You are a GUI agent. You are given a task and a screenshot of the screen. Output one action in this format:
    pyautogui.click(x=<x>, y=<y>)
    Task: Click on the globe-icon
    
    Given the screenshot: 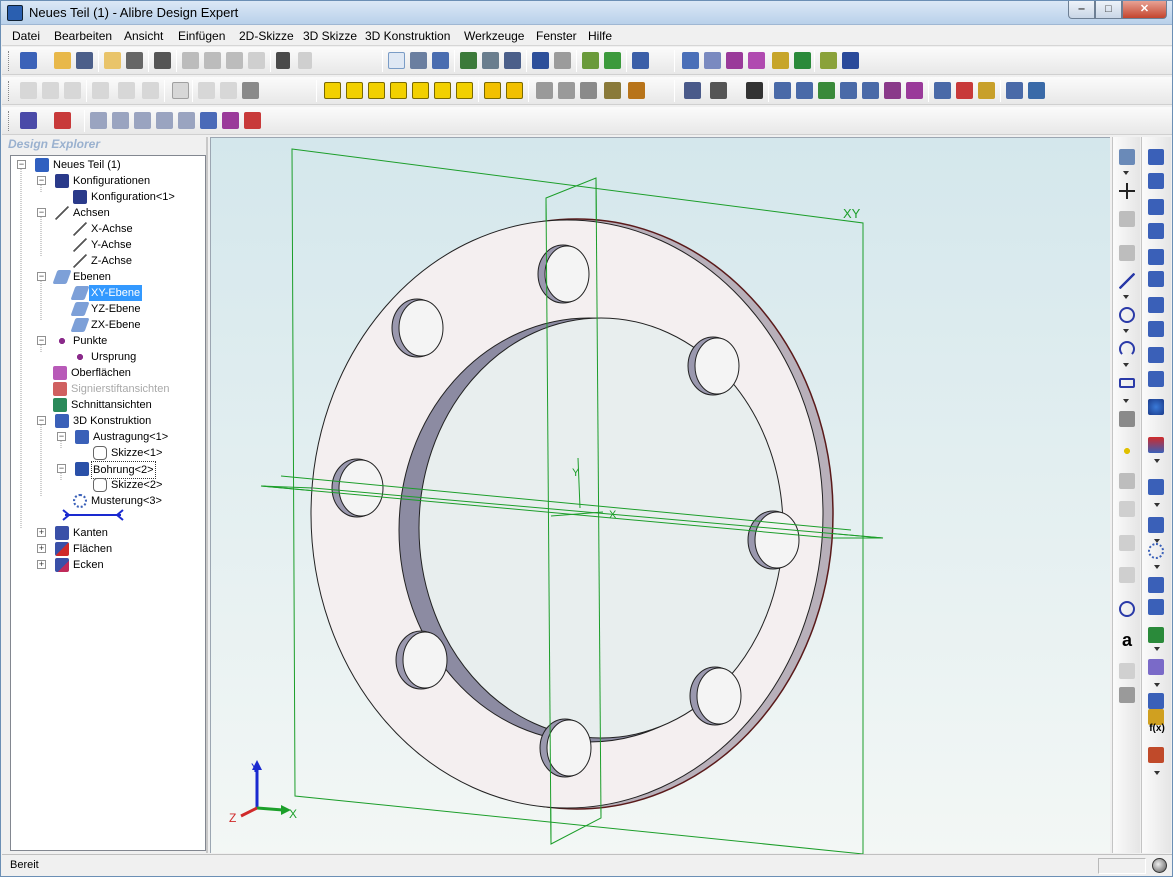 What is the action you would take?
    pyautogui.click(x=1159, y=865)
    